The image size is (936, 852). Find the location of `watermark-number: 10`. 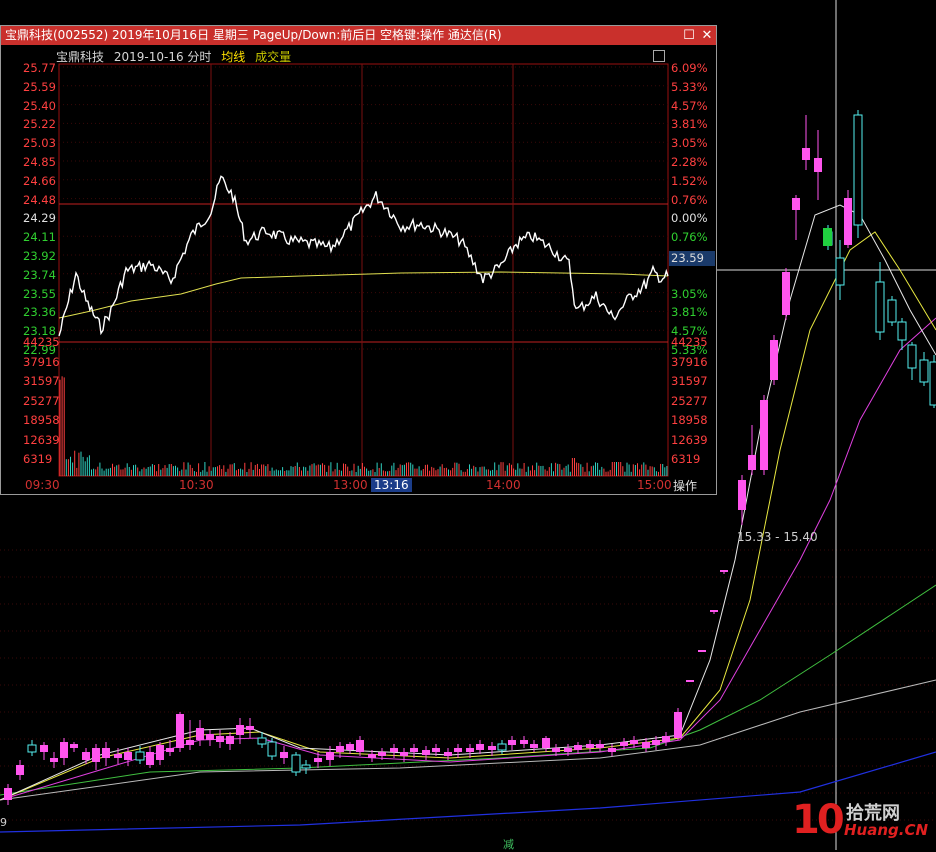

watermark-number: 10 is located at coordinates (818, 820).